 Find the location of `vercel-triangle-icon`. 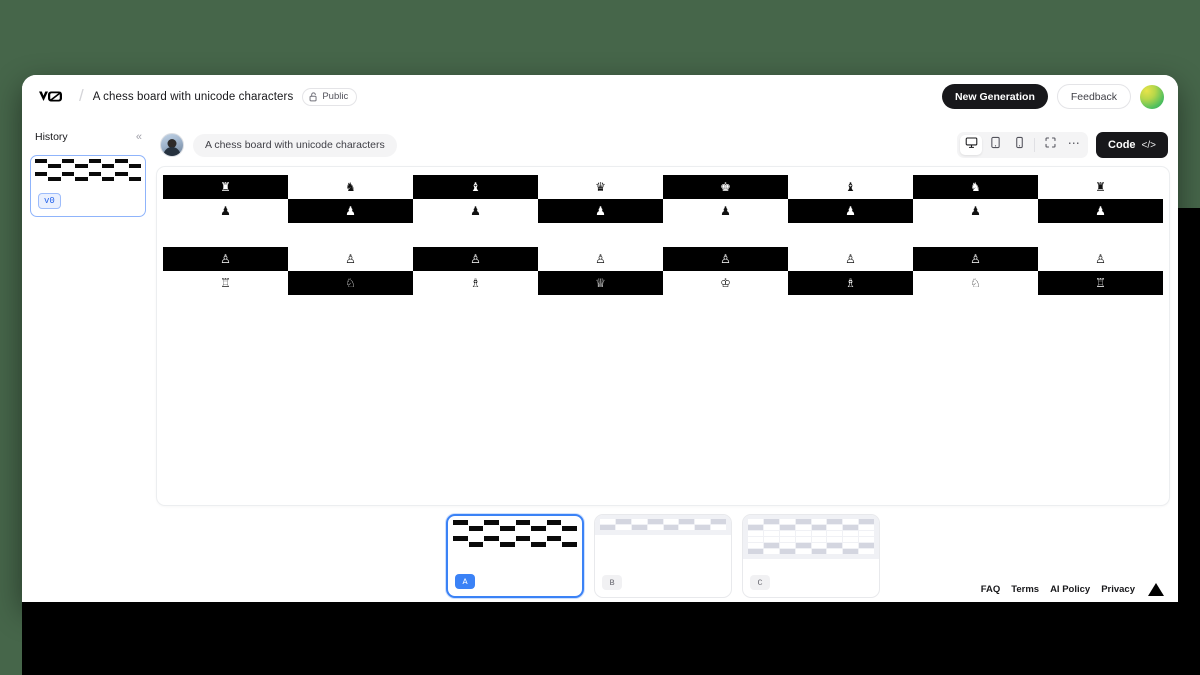

vercel-triangle-icon is located at coordinates (1156, 589).